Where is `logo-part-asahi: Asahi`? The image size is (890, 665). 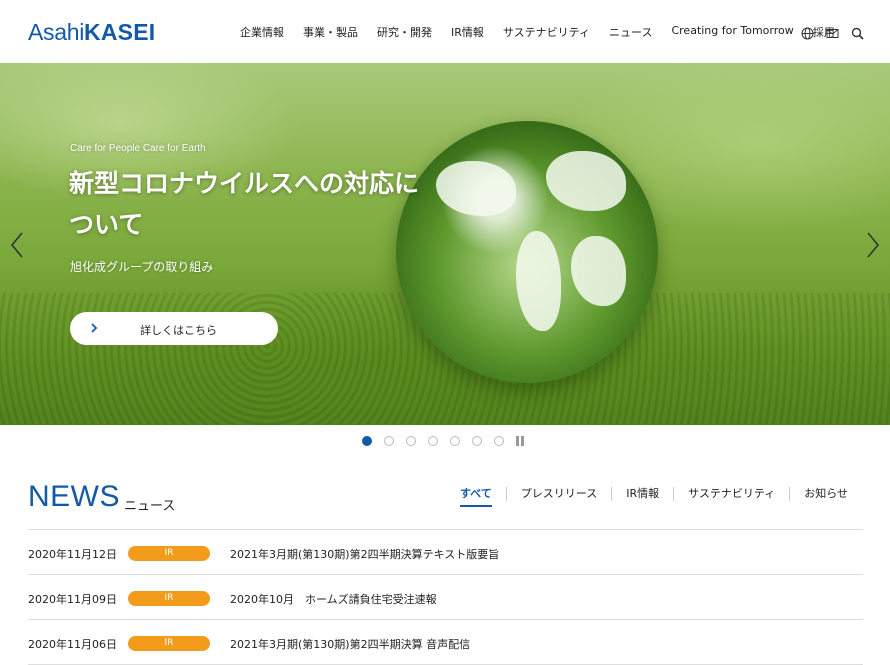 logo-part-asahi: Asahi is located at coordinates (56, 32).